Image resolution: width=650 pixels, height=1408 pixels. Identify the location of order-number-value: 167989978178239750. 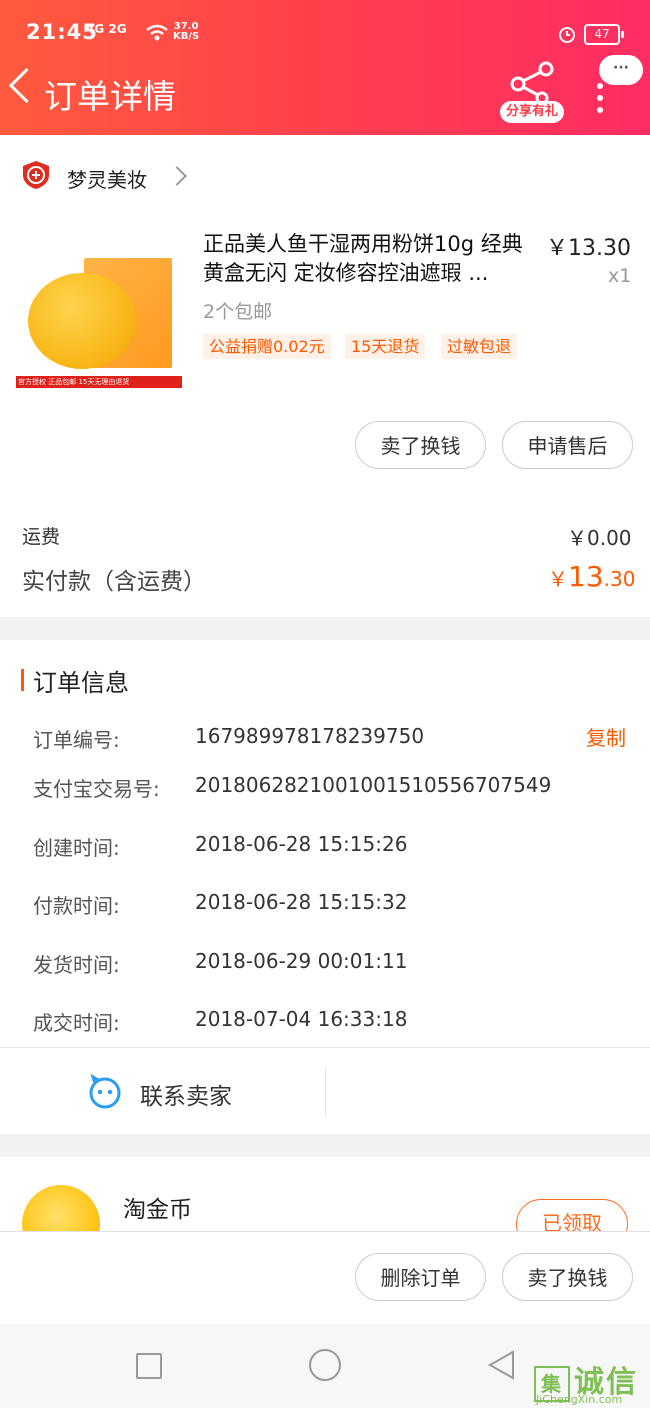
(310, 736).